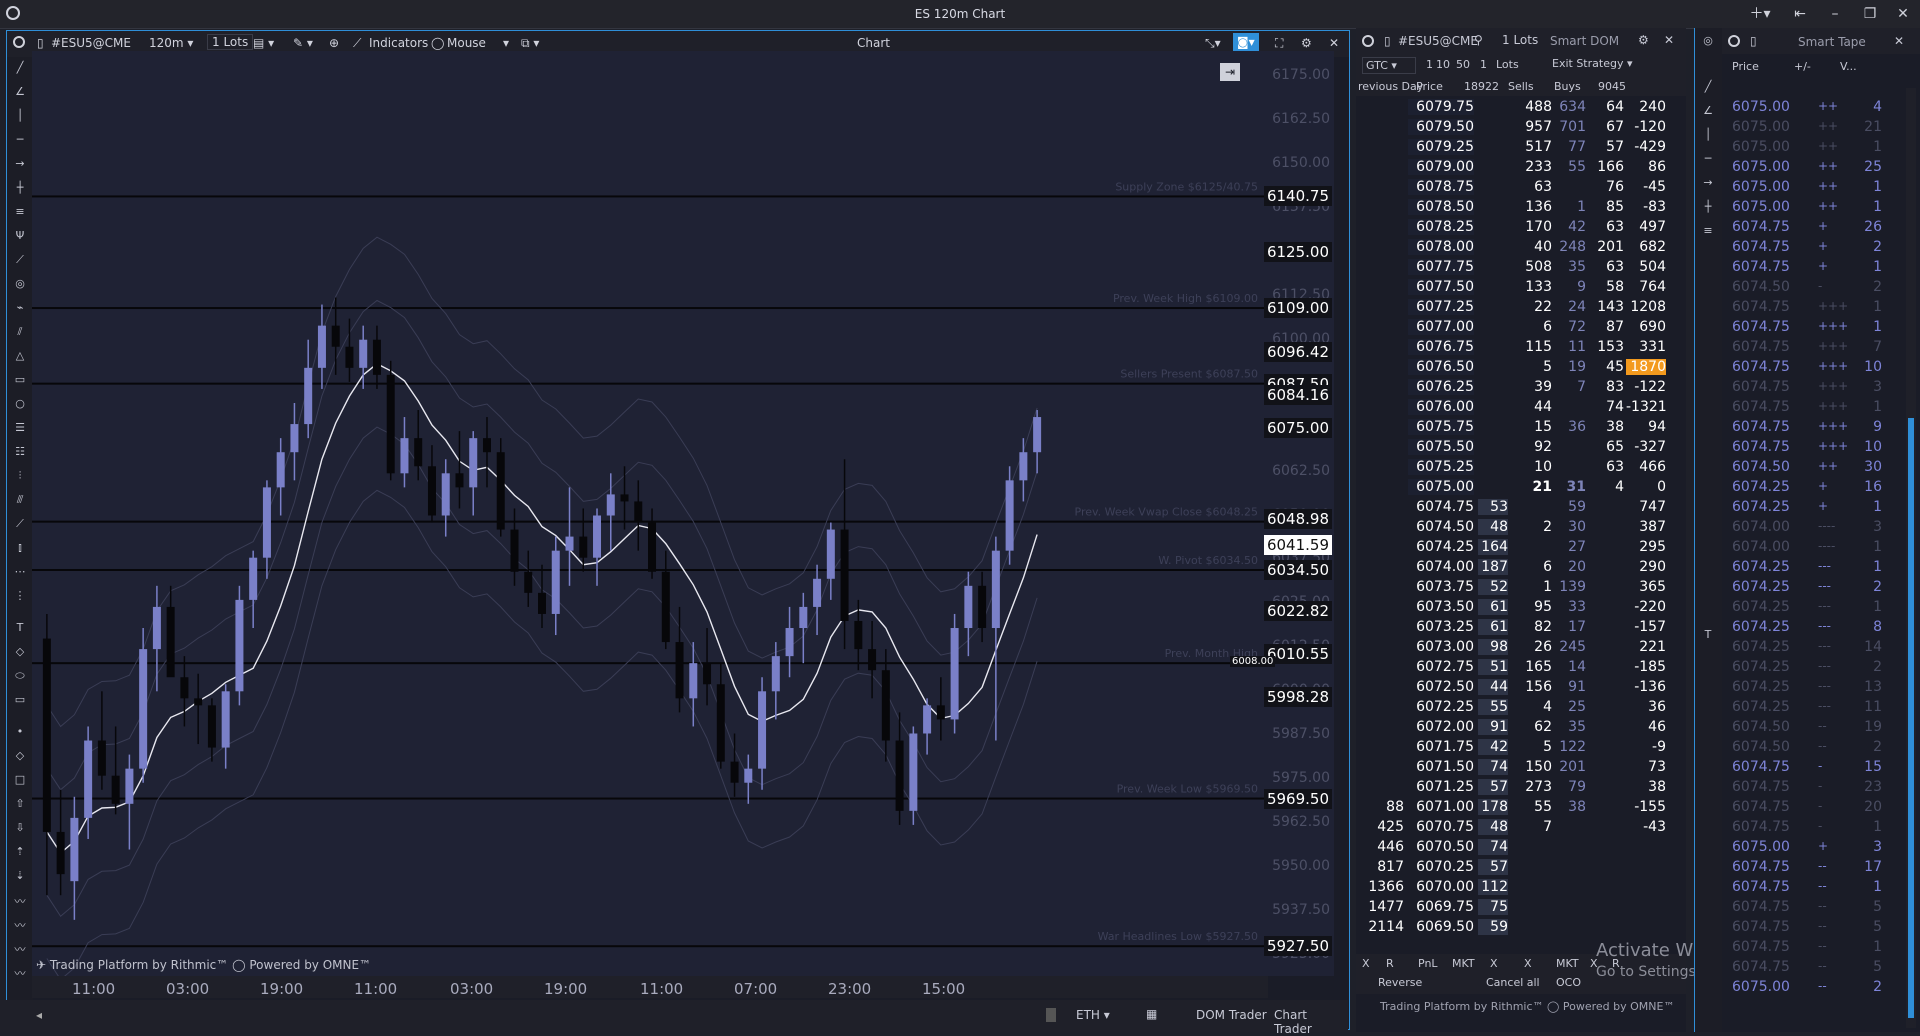 Image resolution: width=1920 pixels, height=1036 pixels. I want to click on dom-row: 6075.25 10 63 466, so click(1521, 468).